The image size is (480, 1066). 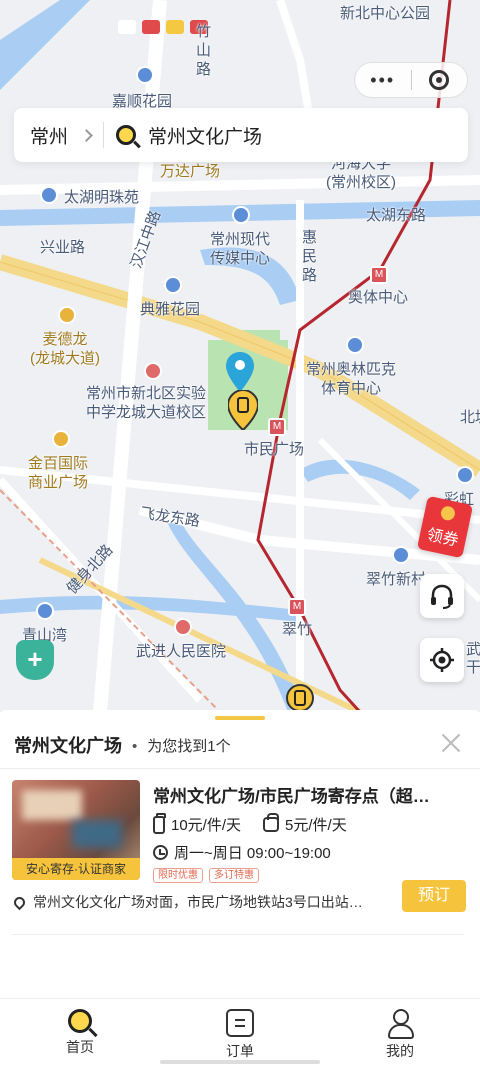 What do you see at coordinates (86, 135) in the screenshot?
I see `chevron-right-icon` at bounding box center [86, 135].